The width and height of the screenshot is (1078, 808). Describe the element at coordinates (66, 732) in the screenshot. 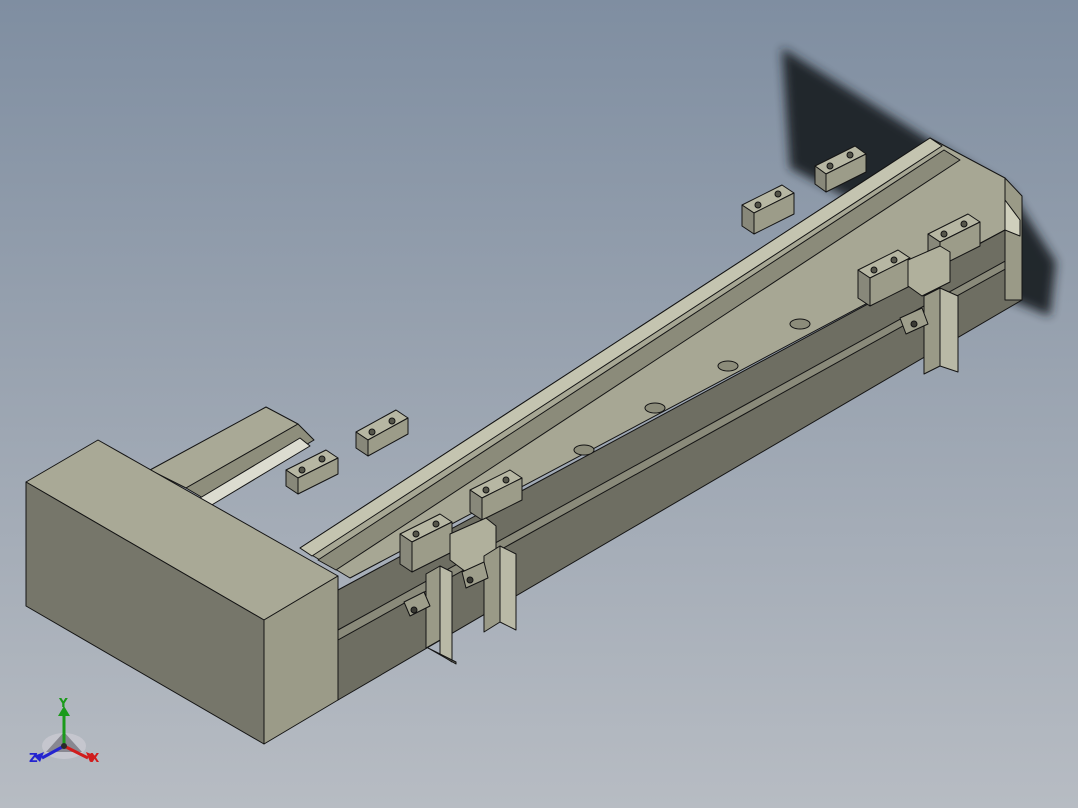

I see `view-orientation-triad: Y Z X` at that location.